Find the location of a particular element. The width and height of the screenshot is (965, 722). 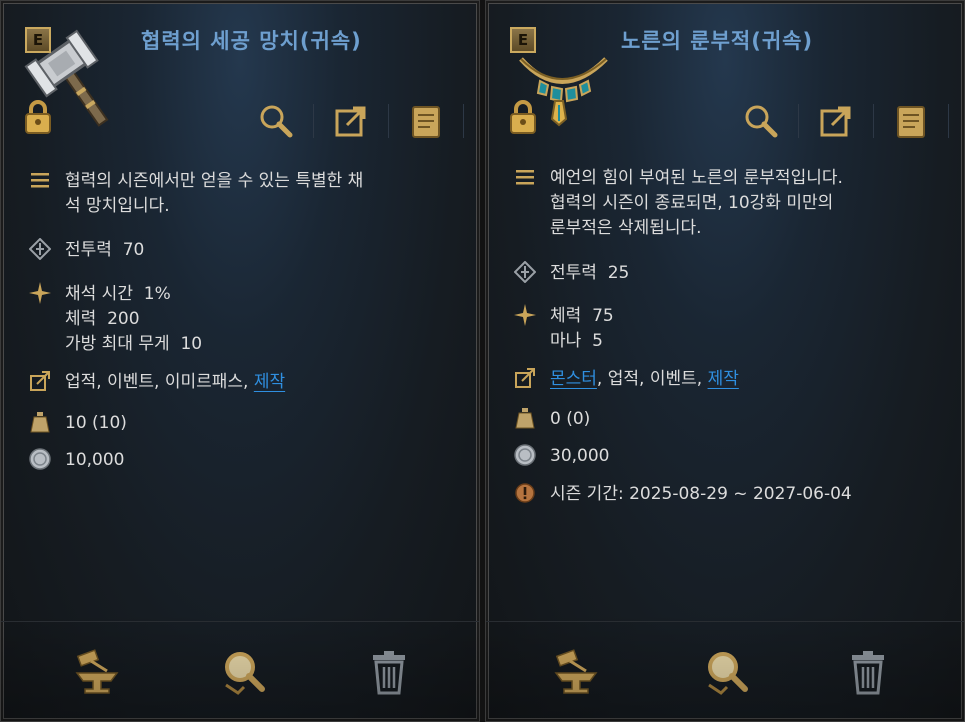

description-line: 협력의 시즌이 종료되면, 10강화 미만의 is located at coordinates (692, 203).